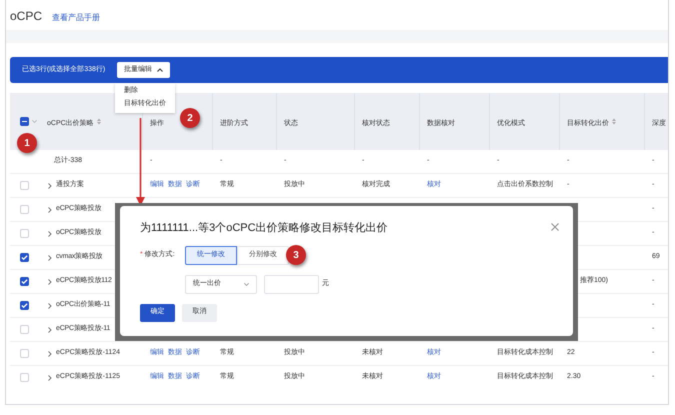 This screenshot has width=675, height=415. Describe the element at coordinates (24, 121) in the screenshot. I see `select-all-checkbox` at that location.